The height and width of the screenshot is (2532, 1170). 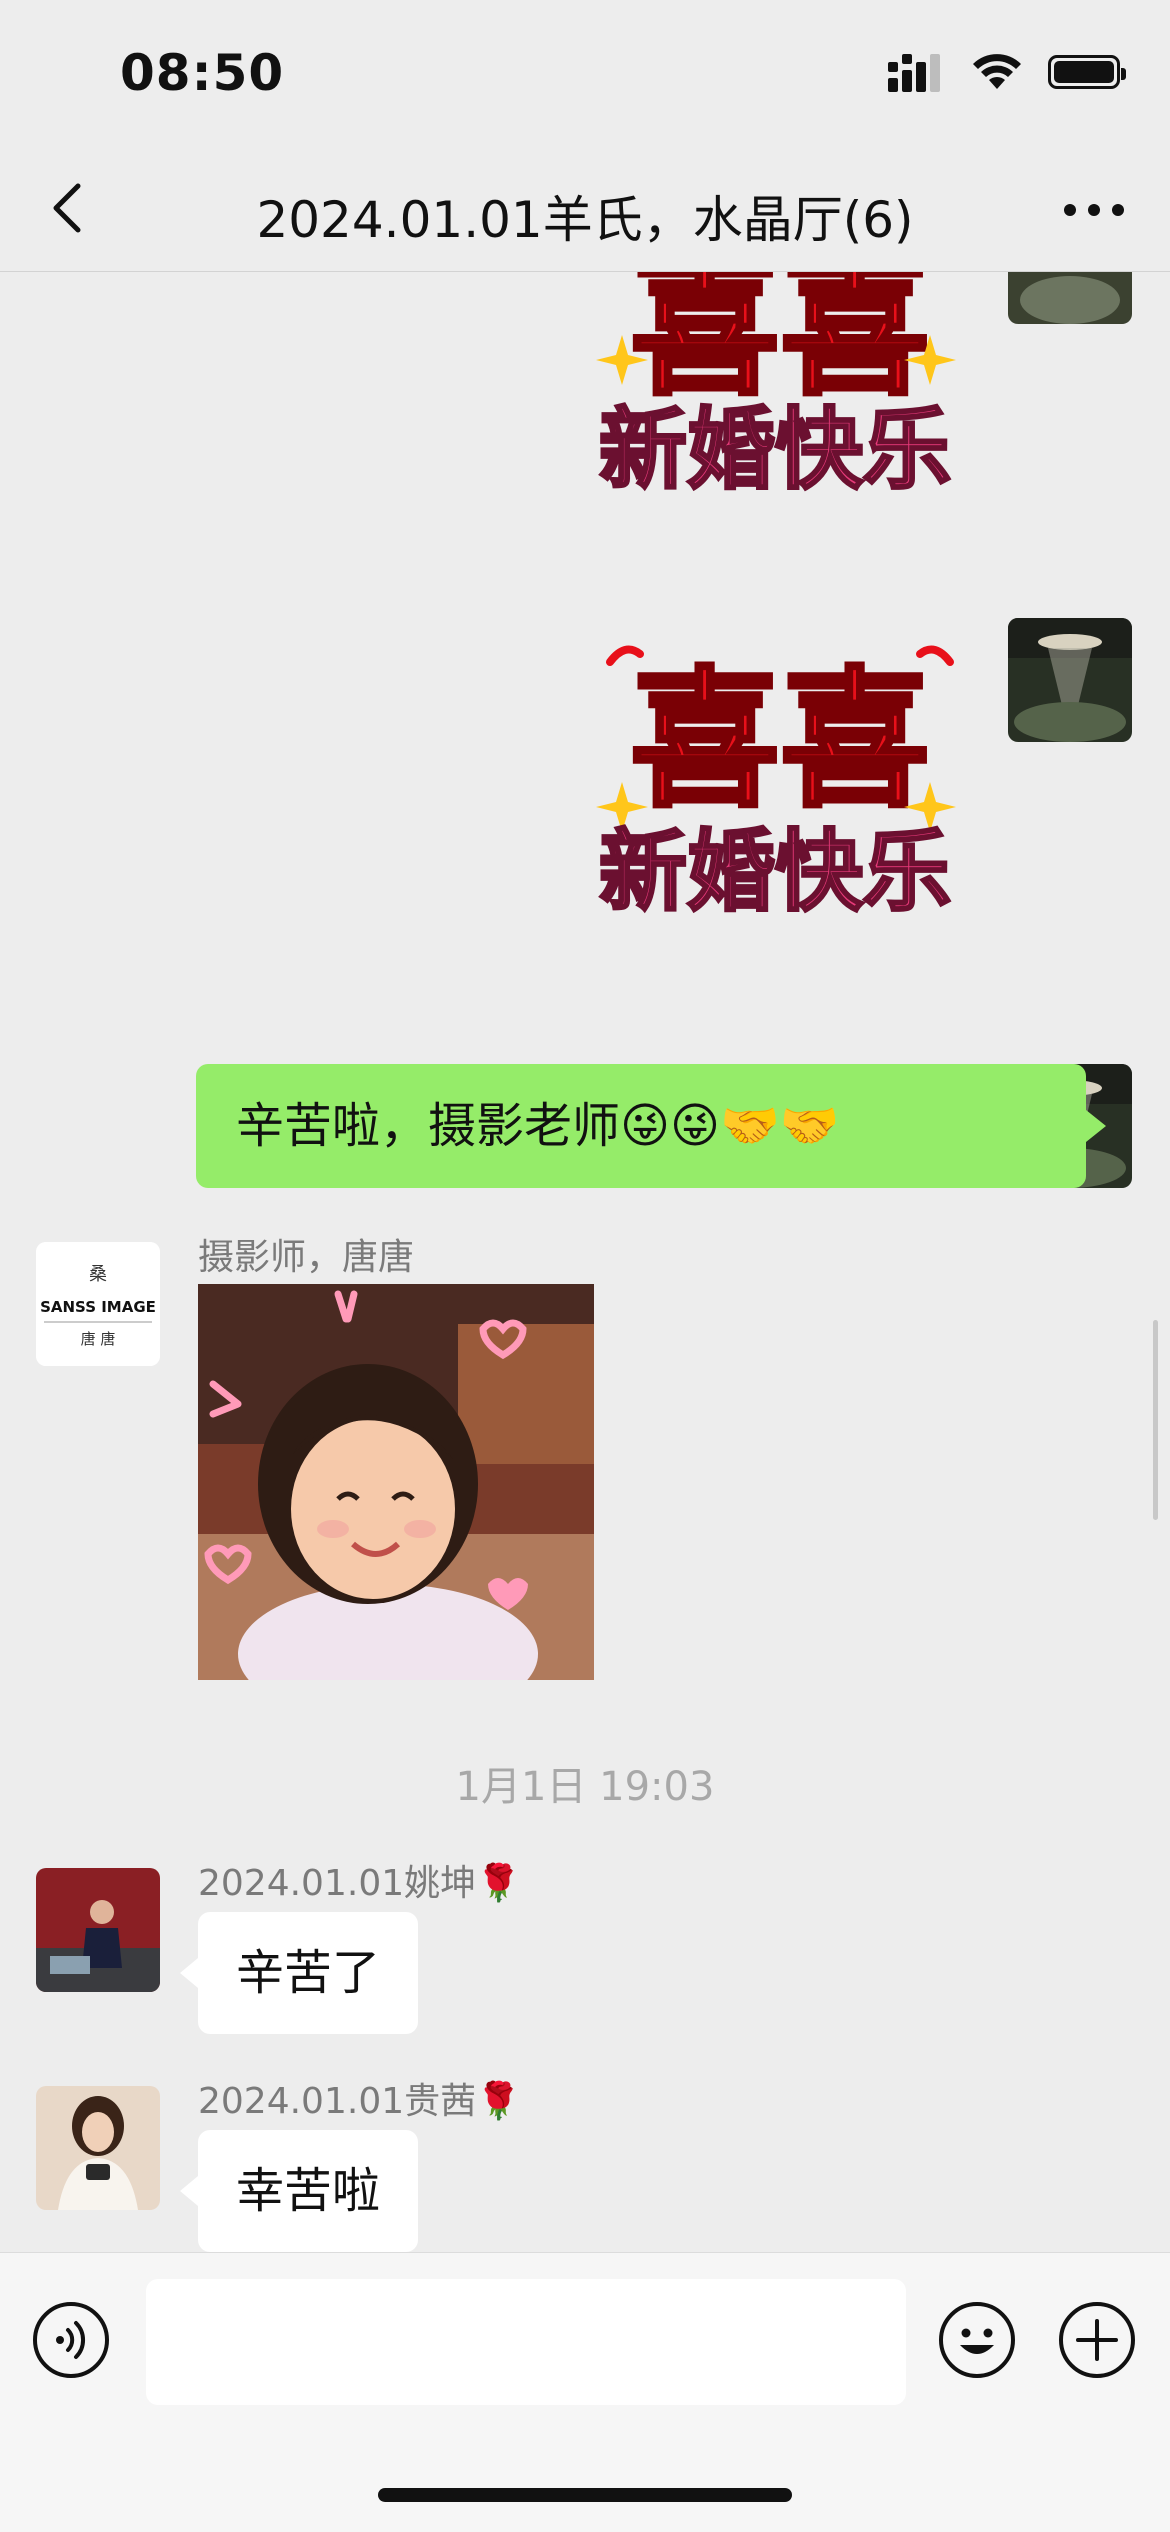 What do you see at coordinates (1097, 2340) in the screenshot?
I see `plus-icon` at bounding box center [1097, 2340].